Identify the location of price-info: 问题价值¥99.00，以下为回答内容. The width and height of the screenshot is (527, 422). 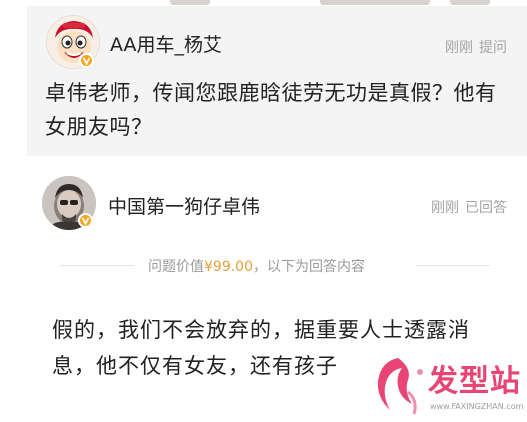
(256, 266).